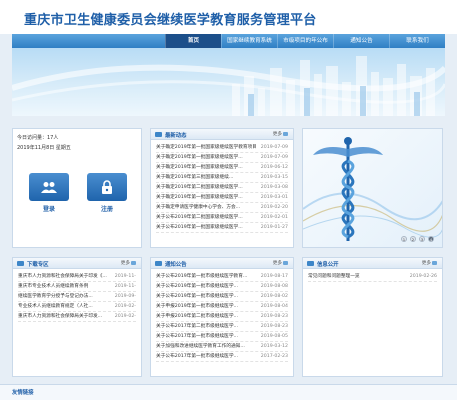  Describe the element at coordinates (274, 197) in the screenshot. I see `news-item-date: 2019-03-01` at that location.